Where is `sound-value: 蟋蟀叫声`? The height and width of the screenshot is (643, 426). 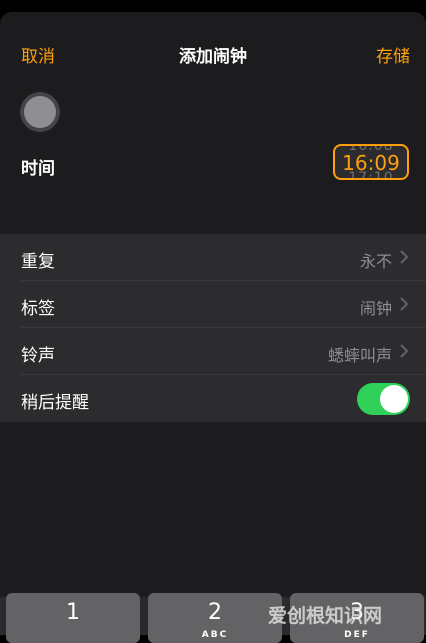
sound-value: 蟋蟀叫声 is located at coordinates (359, 355).